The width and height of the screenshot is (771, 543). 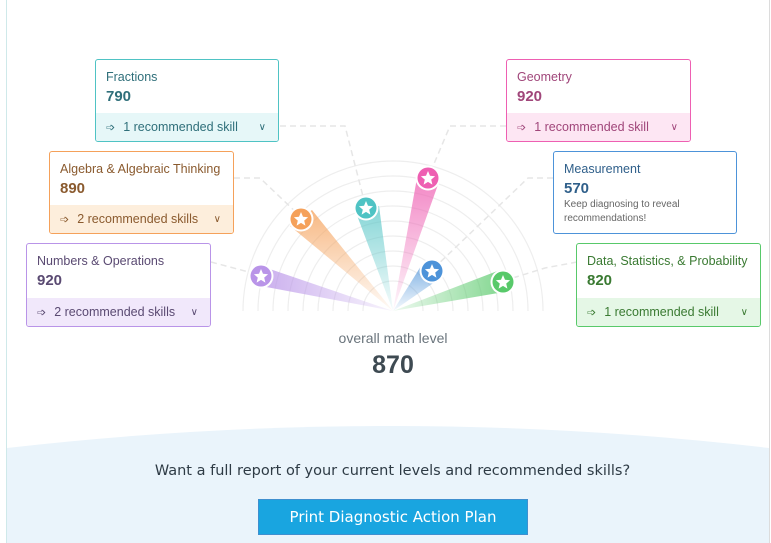 I want to click on skill-title: Measurement, so click(x=602, y=169).